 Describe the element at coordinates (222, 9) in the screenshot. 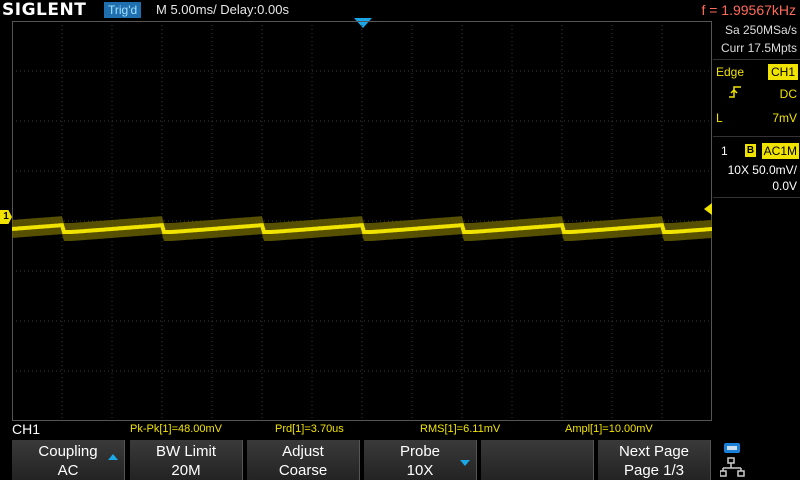

I see `timebase-readout: M 5.00ms/ Delay:0.00s` at that location.